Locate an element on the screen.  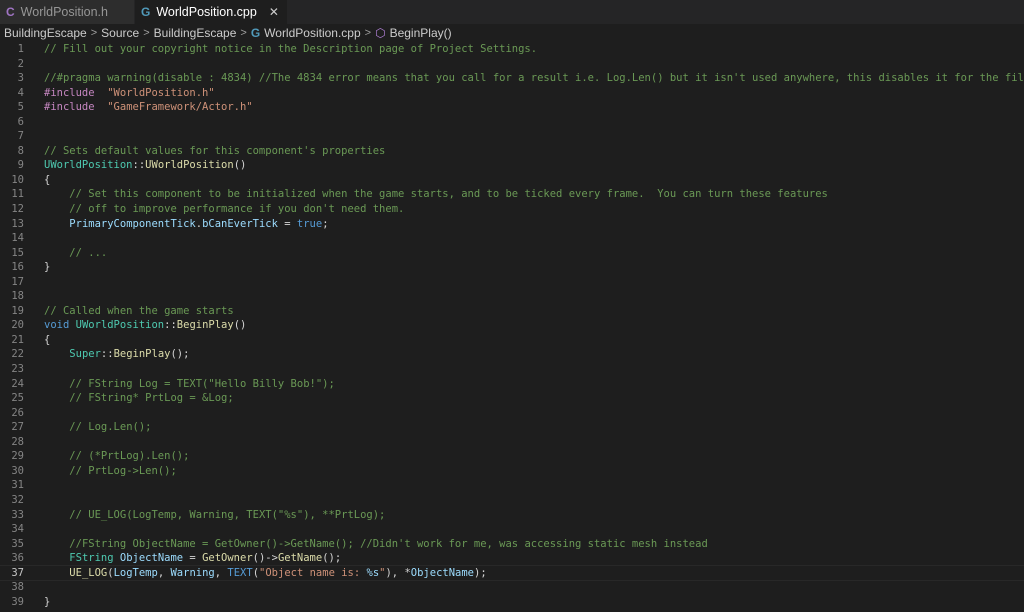
code-line: 29 // (*PrtLog).Len(); is located at coordinates (512, 456).